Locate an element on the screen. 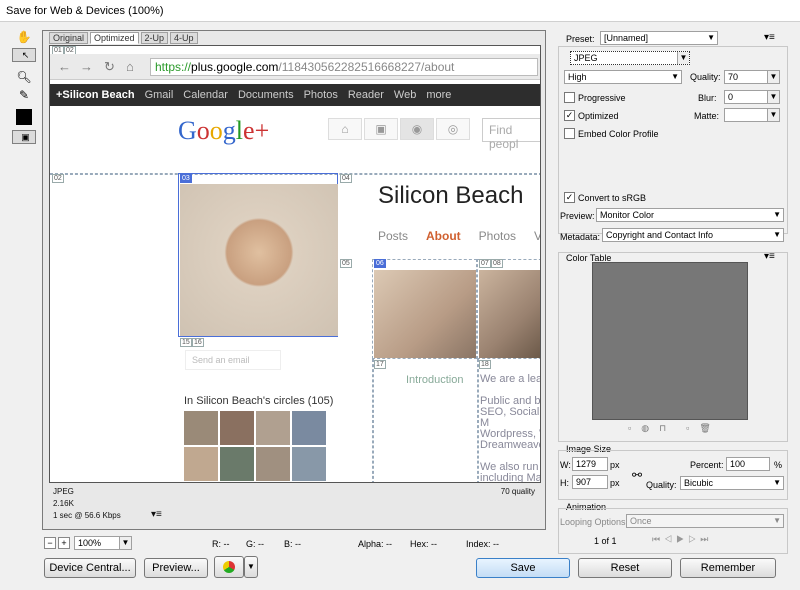 This screenshot has height=590, width=800. preview-select: Monitor Color ▼ is located at coordinates (690, 215).